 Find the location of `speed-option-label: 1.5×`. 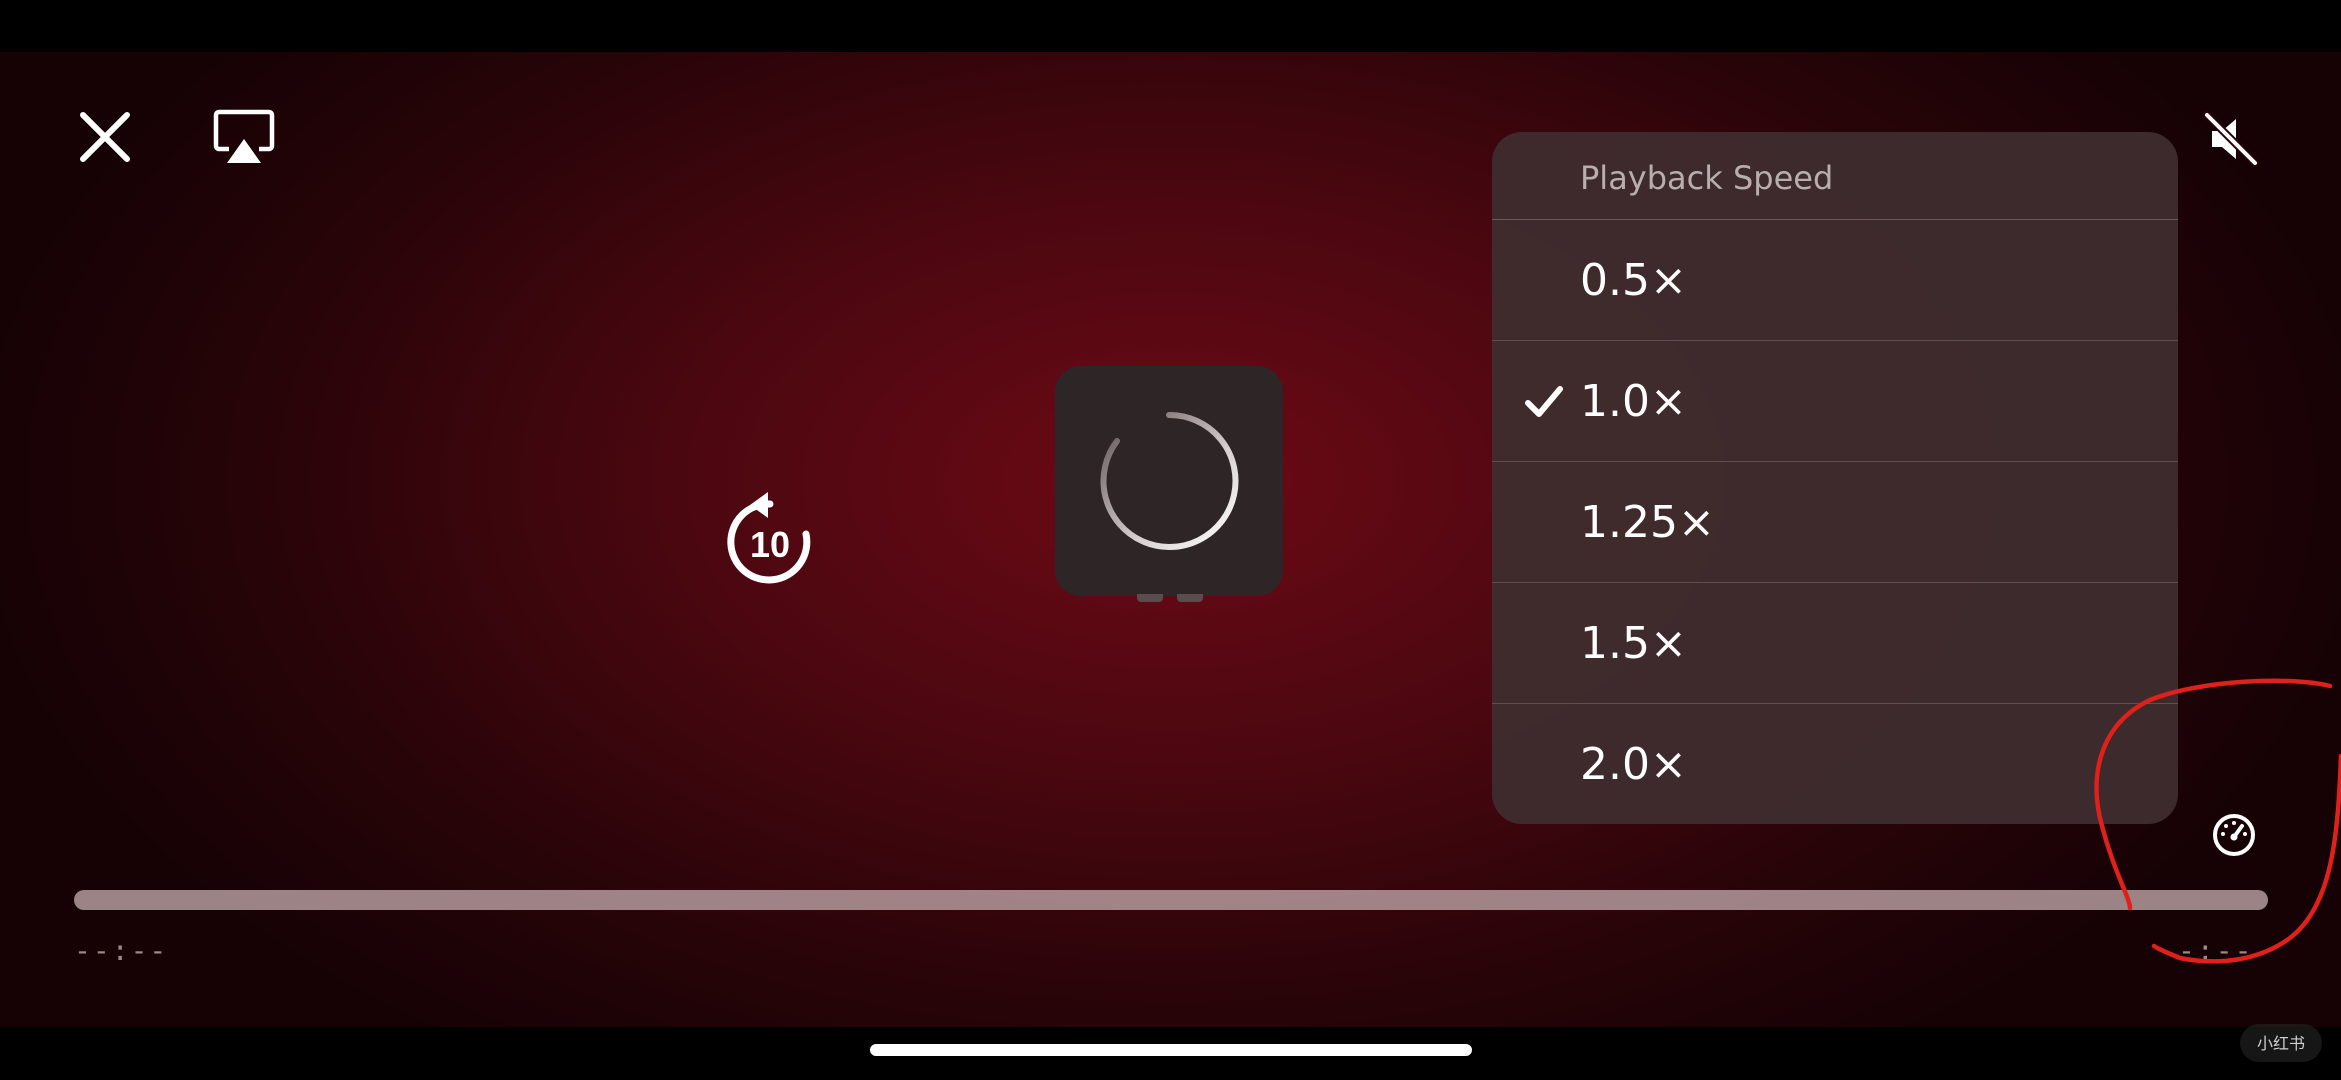

speed-option-label: 1.5× is located at coordinates (1633, 643).